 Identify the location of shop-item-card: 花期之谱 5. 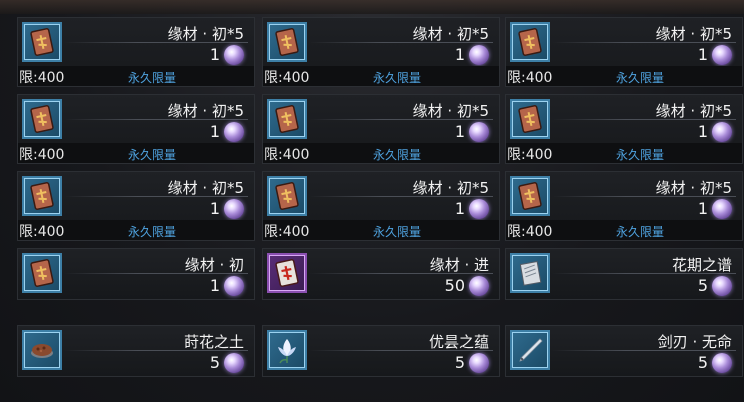
(624, 274).